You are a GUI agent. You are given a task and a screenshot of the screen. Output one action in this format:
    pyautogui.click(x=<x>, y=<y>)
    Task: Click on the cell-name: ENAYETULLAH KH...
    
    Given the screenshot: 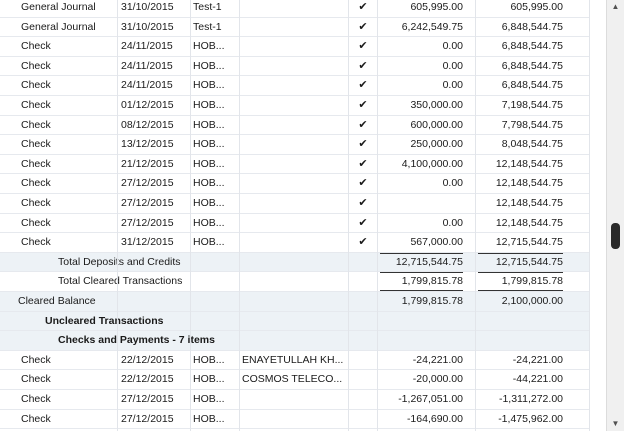 What is the action you would take?
    pyautogui.click(x=293, y=359)
    